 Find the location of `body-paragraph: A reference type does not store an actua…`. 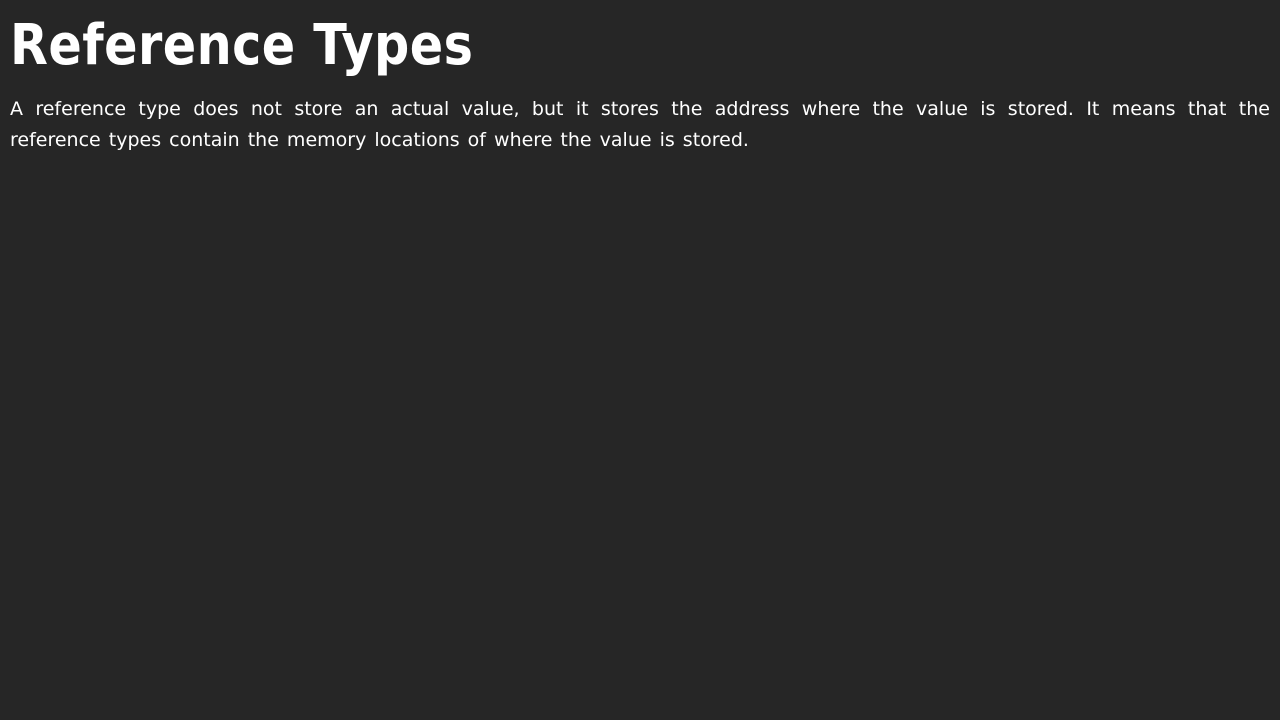

body-paragraph: A reference type does not store an actua… is located at coordinates (640, 124).